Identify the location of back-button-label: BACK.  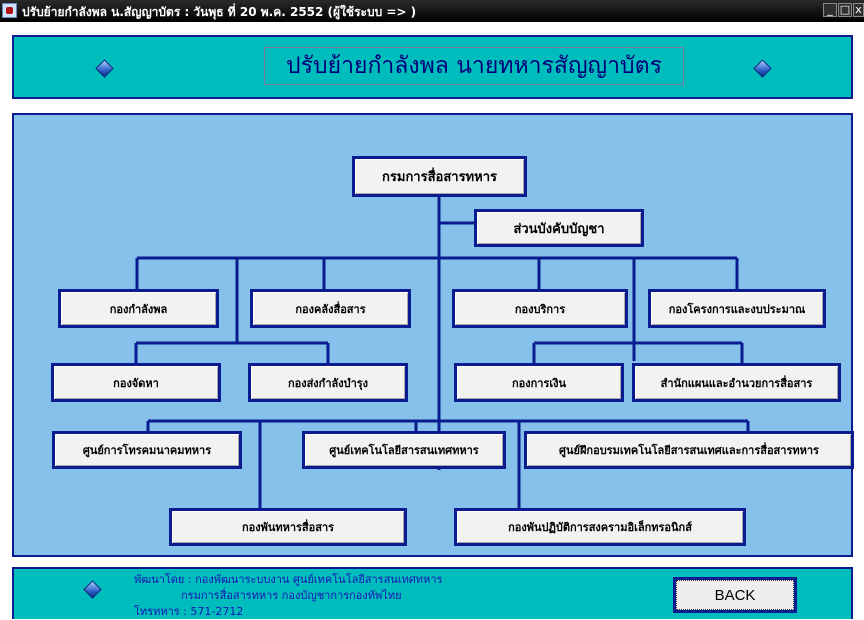
(735, 595).